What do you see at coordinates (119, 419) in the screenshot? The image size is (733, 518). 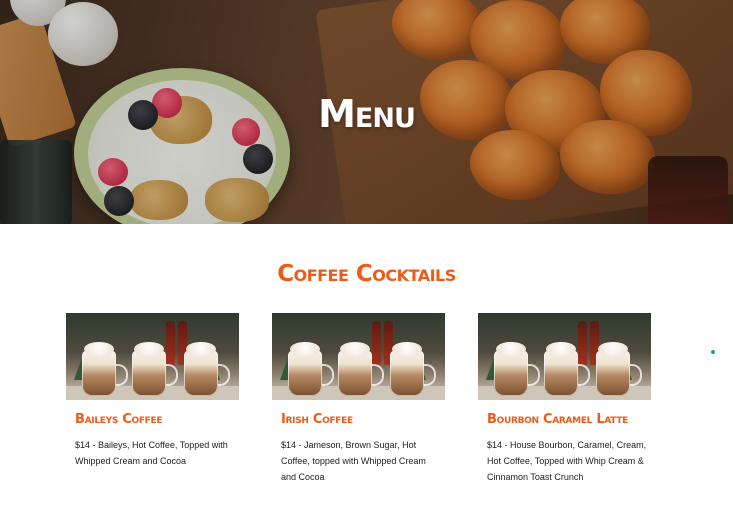 I see `menu-item-name: Baileys Coffee` at bounding box center [119, 419].